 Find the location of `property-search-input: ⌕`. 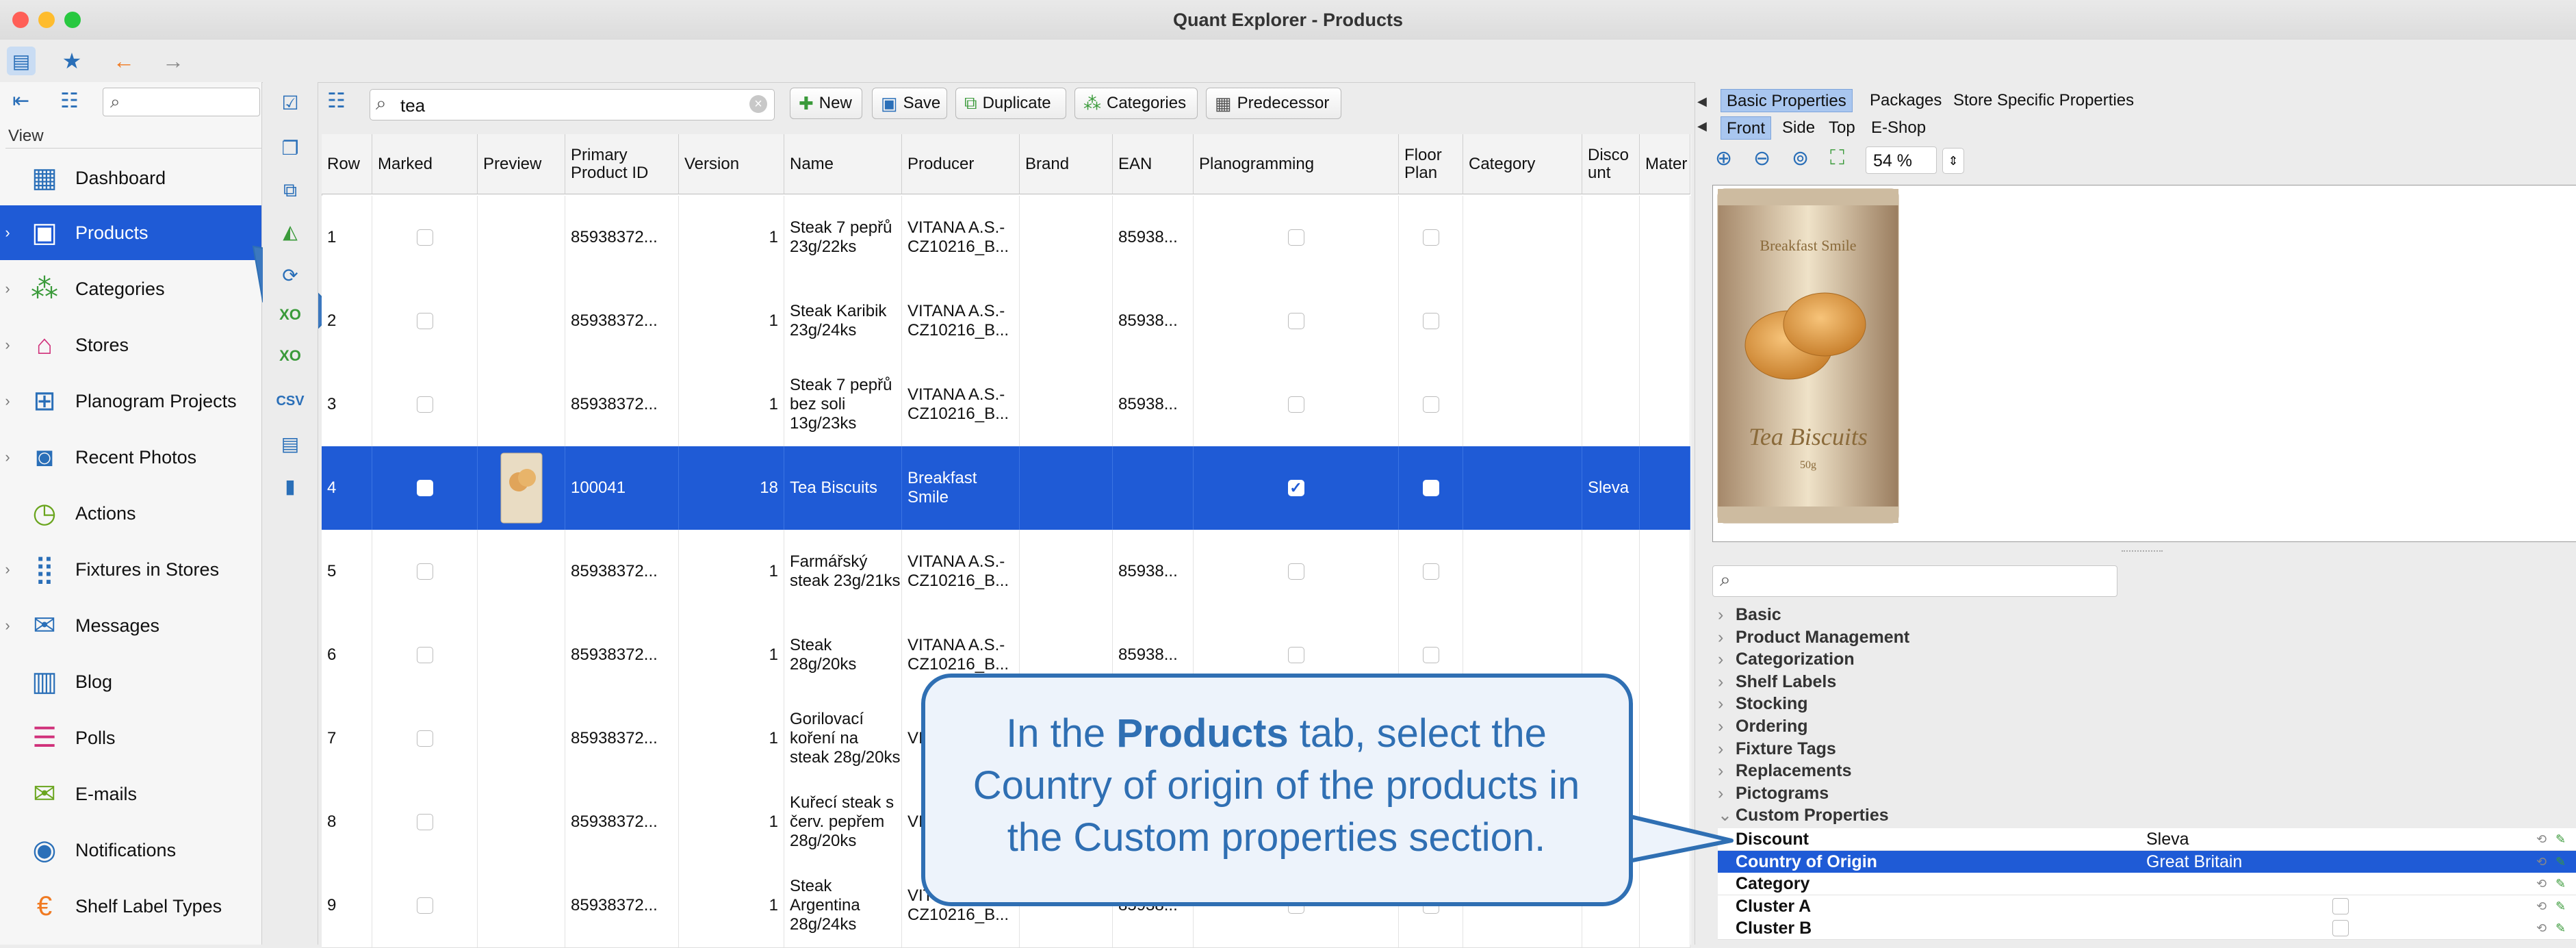

property-search-input: ⌕ is located at coordinates (1914, 581).